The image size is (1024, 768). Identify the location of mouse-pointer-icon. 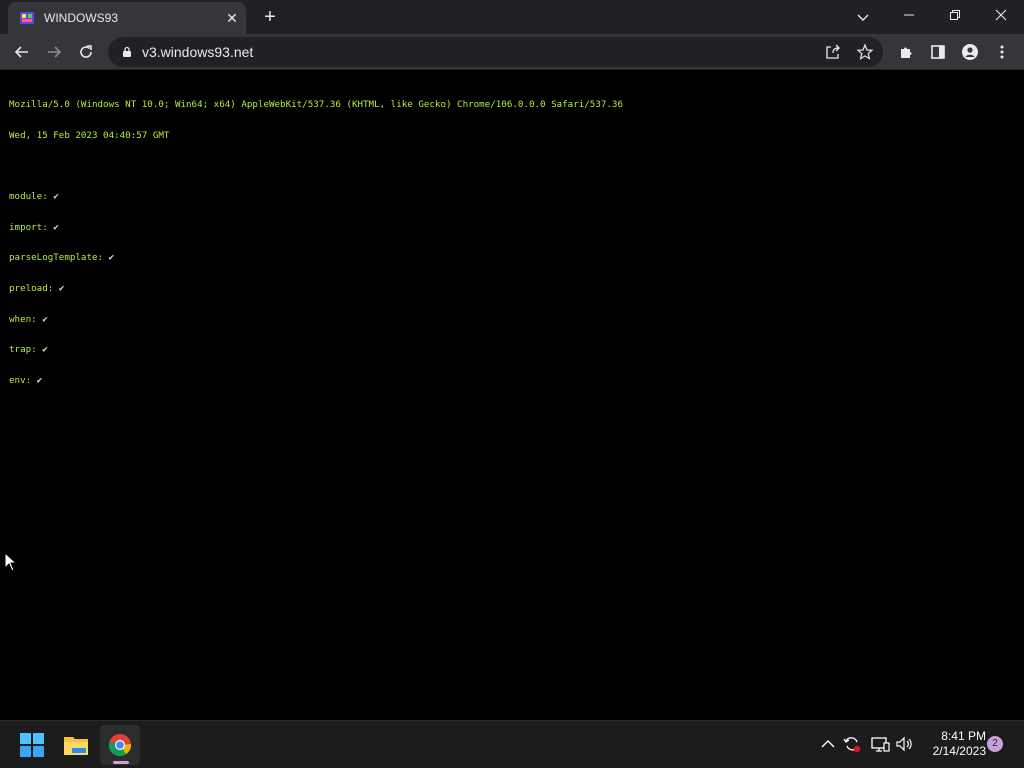
(11, 562).